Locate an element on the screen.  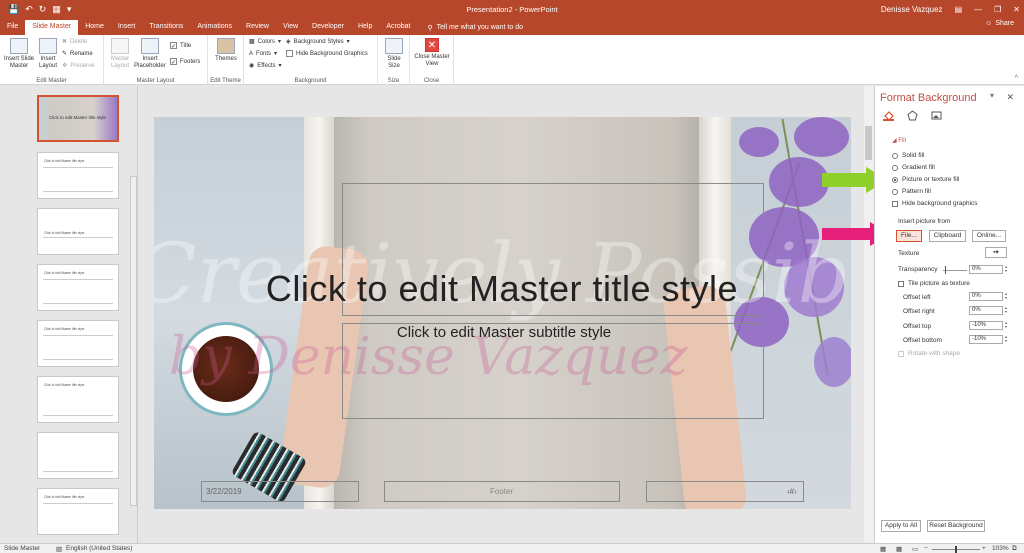
start-slideshow-icon: ▦ is located at coordinates (56, 9).